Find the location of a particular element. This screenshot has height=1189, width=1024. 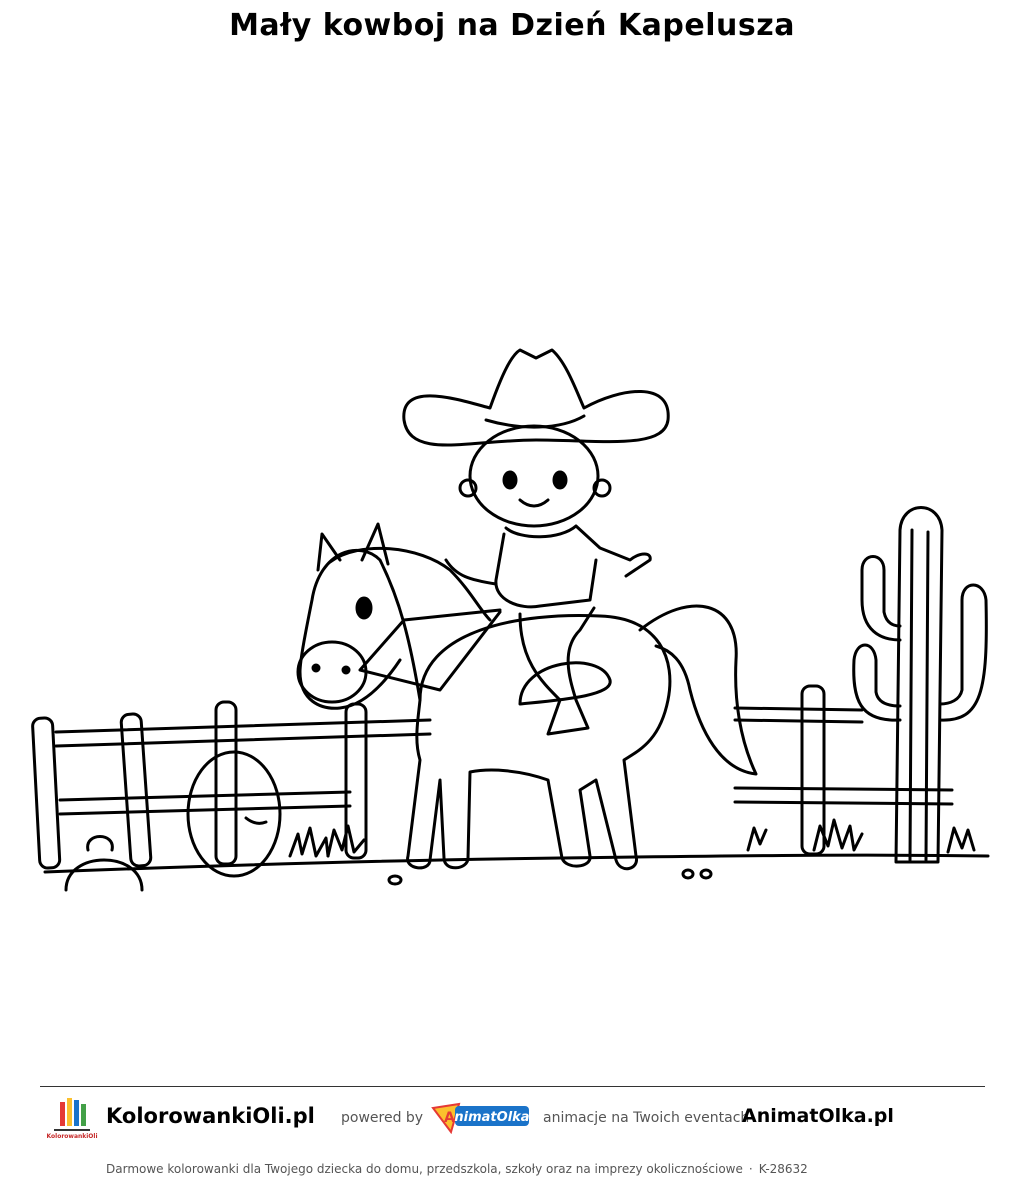

round-cactus is located at coordinates (234, 814).